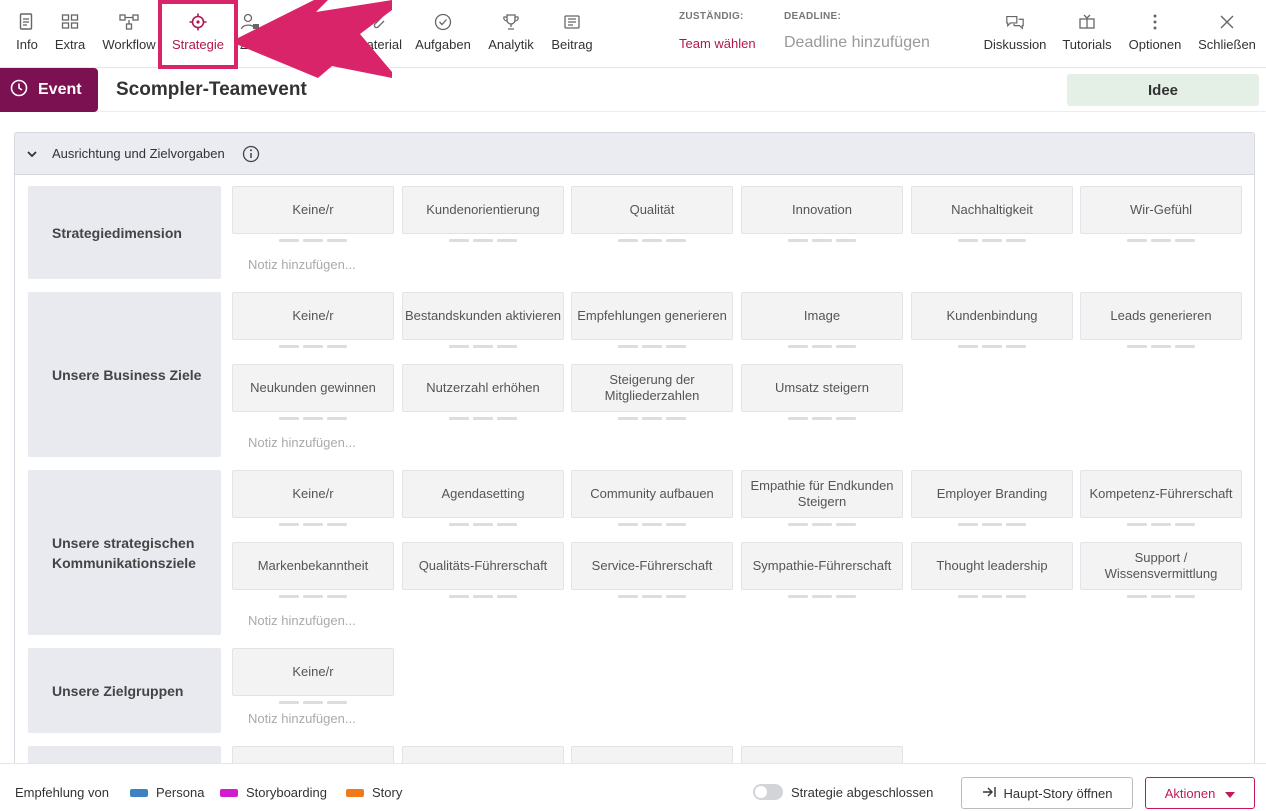 This screenshot has width=1266, height=811. Describe the element at coordinates (443, 44) in the screenshot. I see `tool-aufgaben-label: Aufgaben` at that location.